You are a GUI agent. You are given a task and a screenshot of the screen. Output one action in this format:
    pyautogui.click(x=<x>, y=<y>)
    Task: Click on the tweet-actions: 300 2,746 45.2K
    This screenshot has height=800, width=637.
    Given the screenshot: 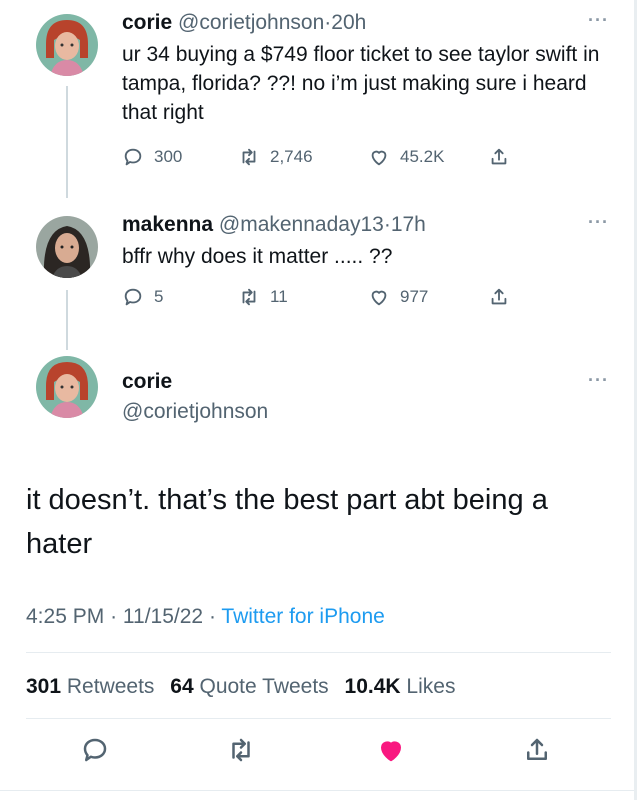 What is the action you would take?
    pyautogui.click(x=321, y=157)
    